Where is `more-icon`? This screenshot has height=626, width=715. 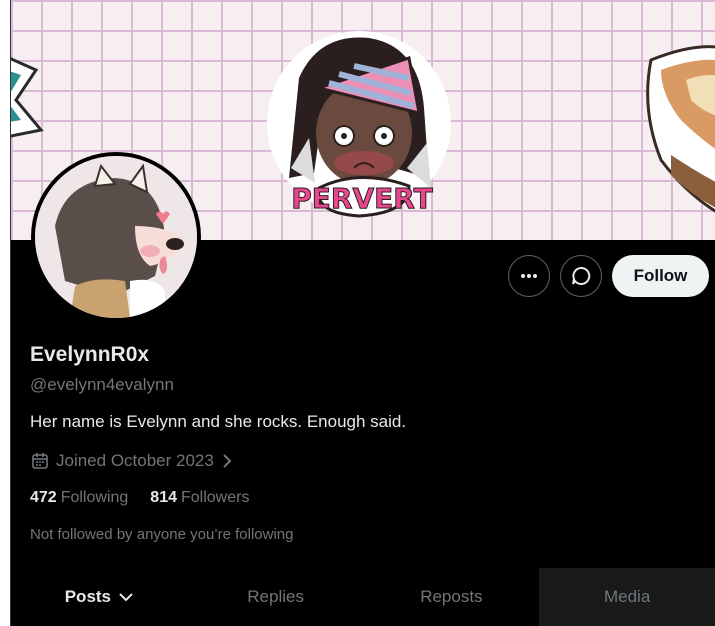
more-icon is located at coordinates (529, 276).